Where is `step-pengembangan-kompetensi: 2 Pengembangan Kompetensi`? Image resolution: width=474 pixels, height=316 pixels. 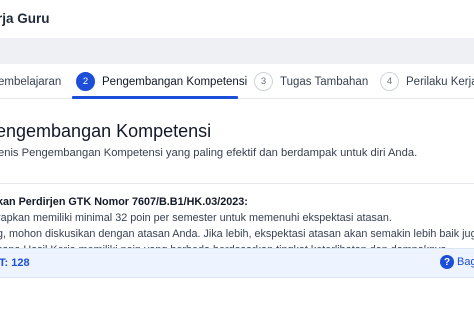
step-pengembangan-kompetensi: 2 Pengembangan Kompetensi is located at coordinates (161, 81).